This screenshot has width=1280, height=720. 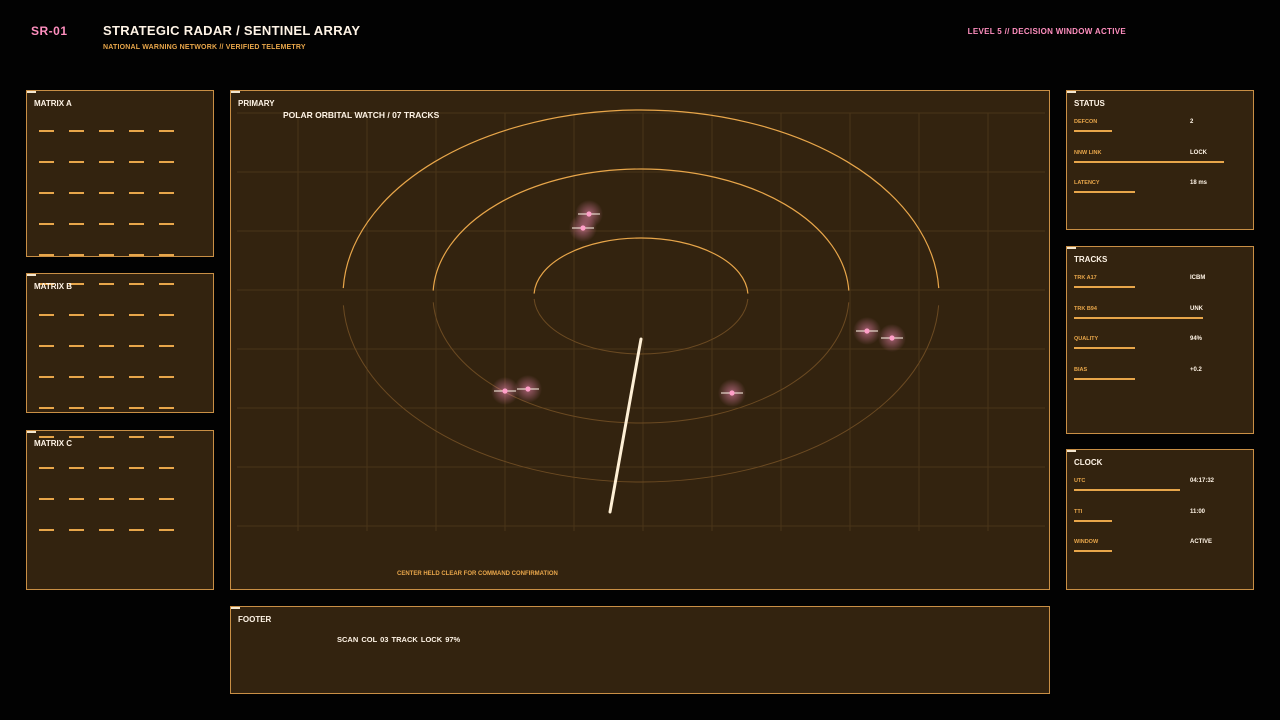 What do you see at coordinates (53, 286) in the screenshot?
I see `matrix-b-title: MATRIX B` at bounding box center [53, 286].